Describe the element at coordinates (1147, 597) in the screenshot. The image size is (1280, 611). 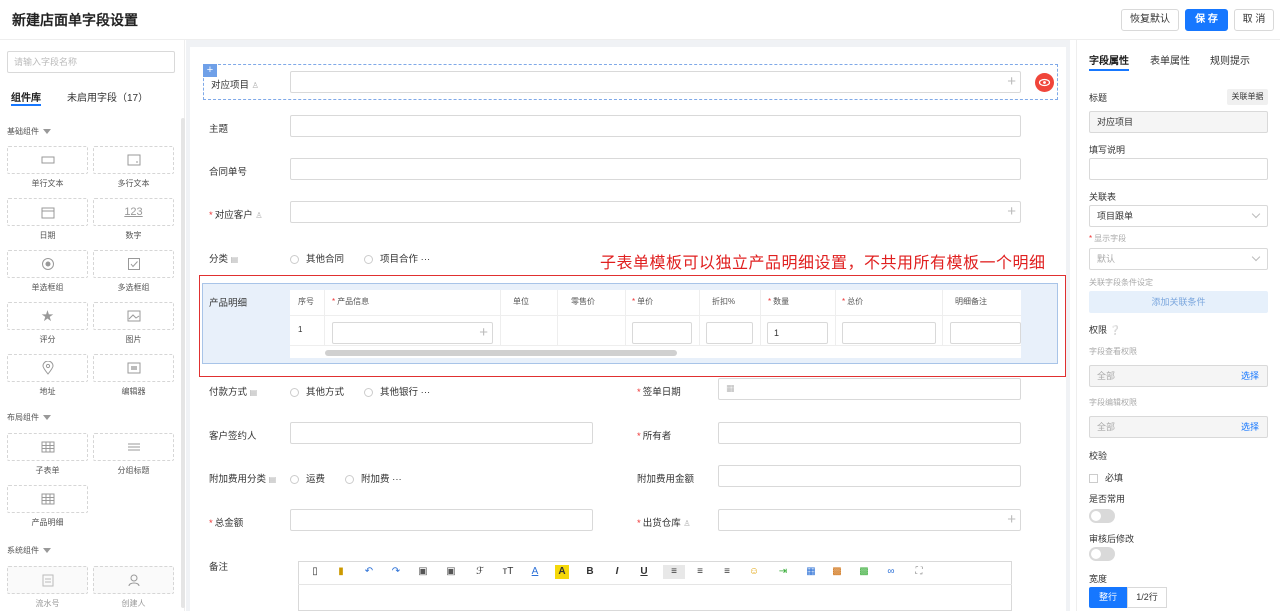
I see `width-half-button: 1/2行` at that location.